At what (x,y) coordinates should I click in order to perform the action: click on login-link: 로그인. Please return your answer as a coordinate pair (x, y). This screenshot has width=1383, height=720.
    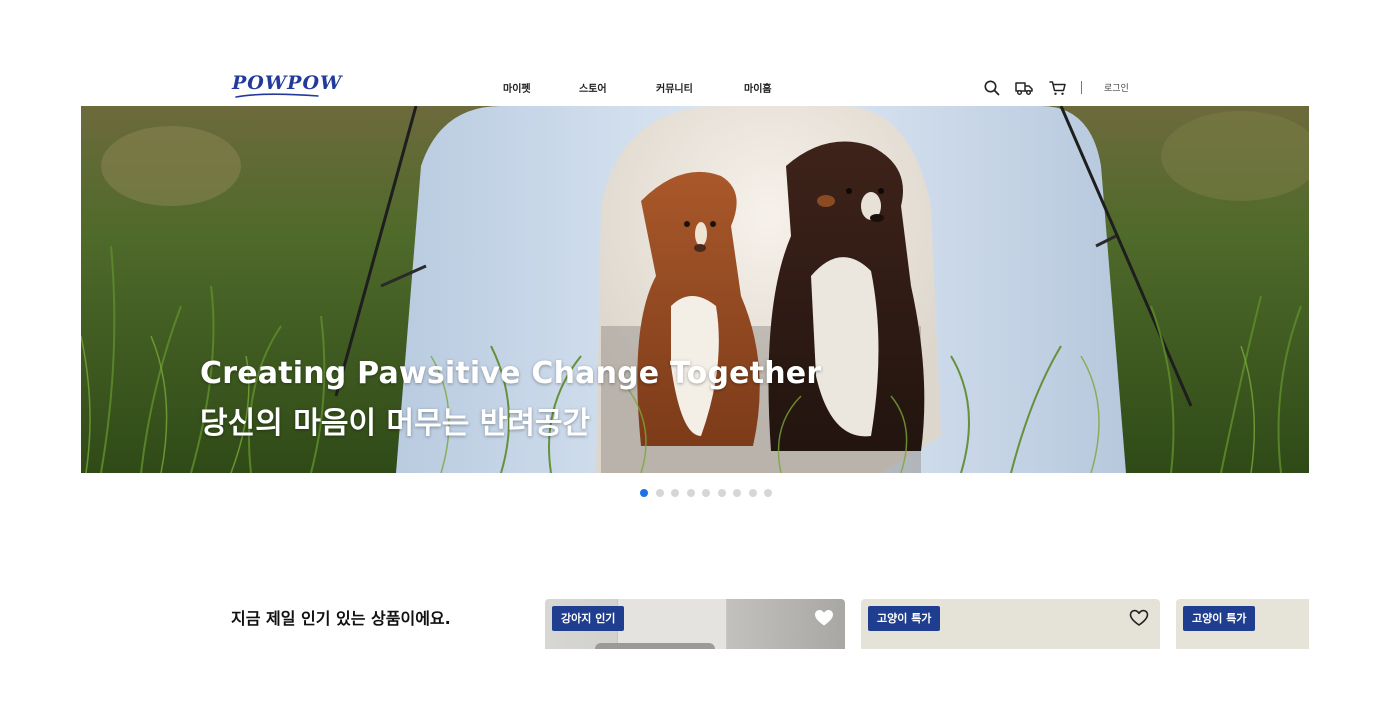
    Looking at the image, I should click on (1116, 87).